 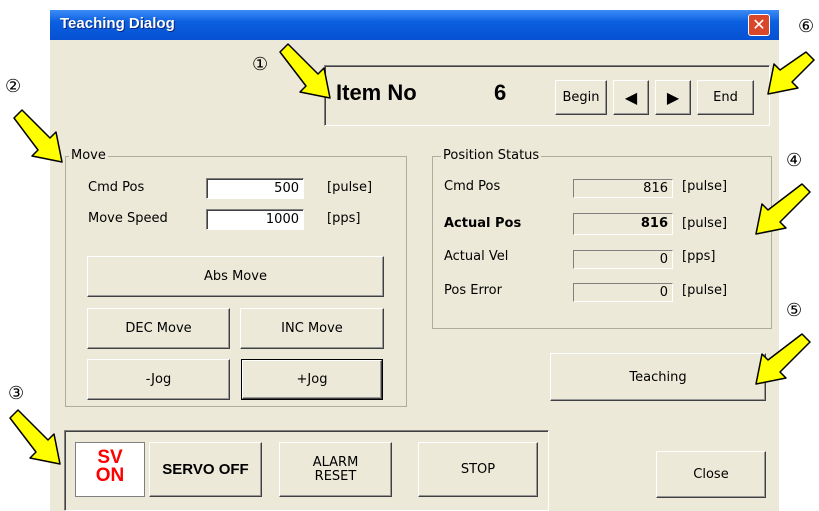 I want to click on arrow-4-icon, so click(x=783, y=209).